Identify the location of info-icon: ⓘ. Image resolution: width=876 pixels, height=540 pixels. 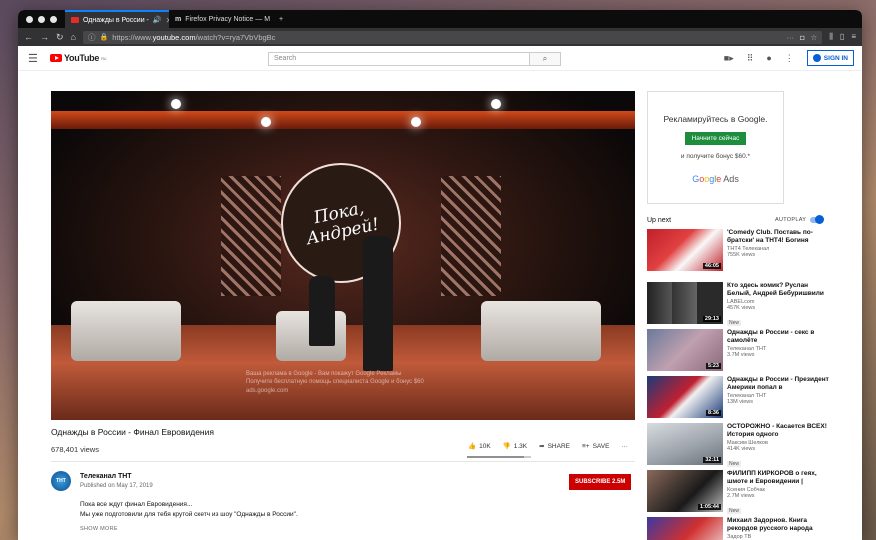
(92, 37).